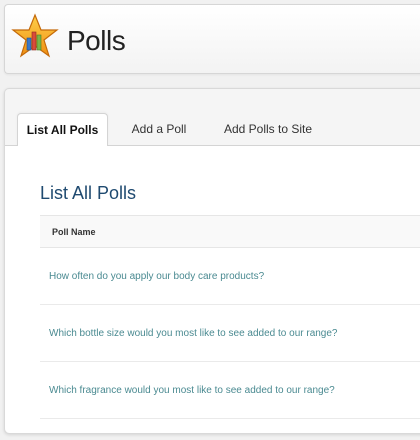 This screenshot has width=420, height=440. I want to click on tab-add-polls-to-site: Add Polls to Site, so click(268, 129).